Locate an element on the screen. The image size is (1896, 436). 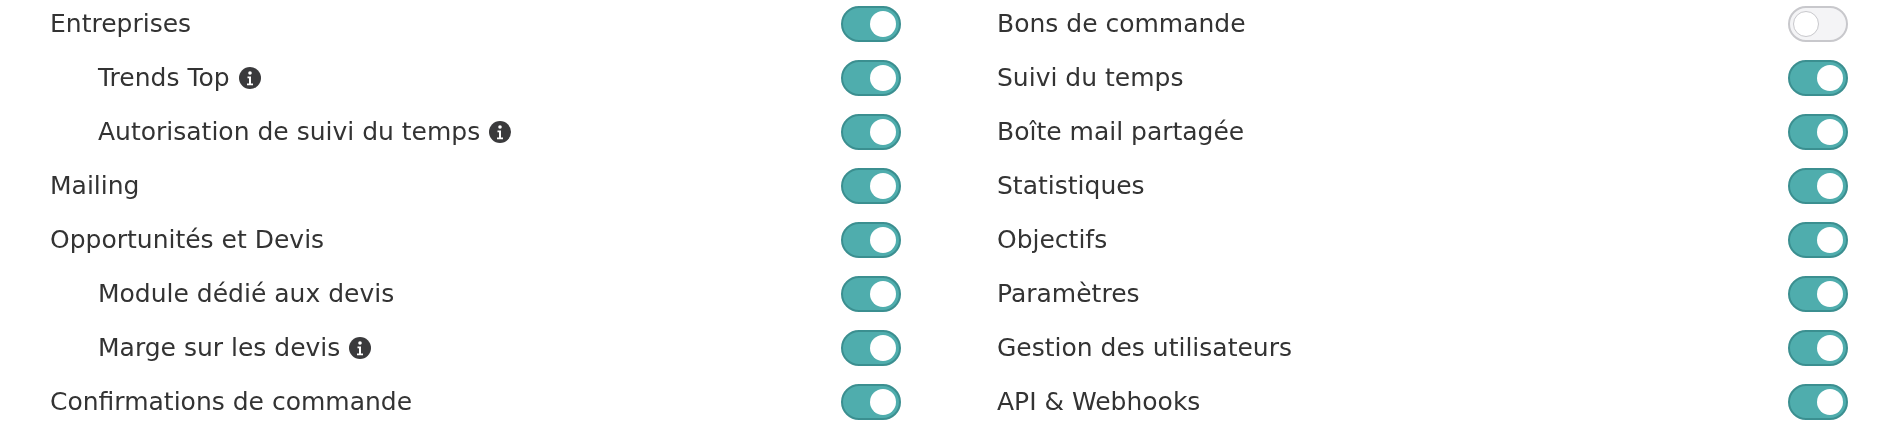
setting-label: Suivi du temps is located at coordinates (1090, 78).